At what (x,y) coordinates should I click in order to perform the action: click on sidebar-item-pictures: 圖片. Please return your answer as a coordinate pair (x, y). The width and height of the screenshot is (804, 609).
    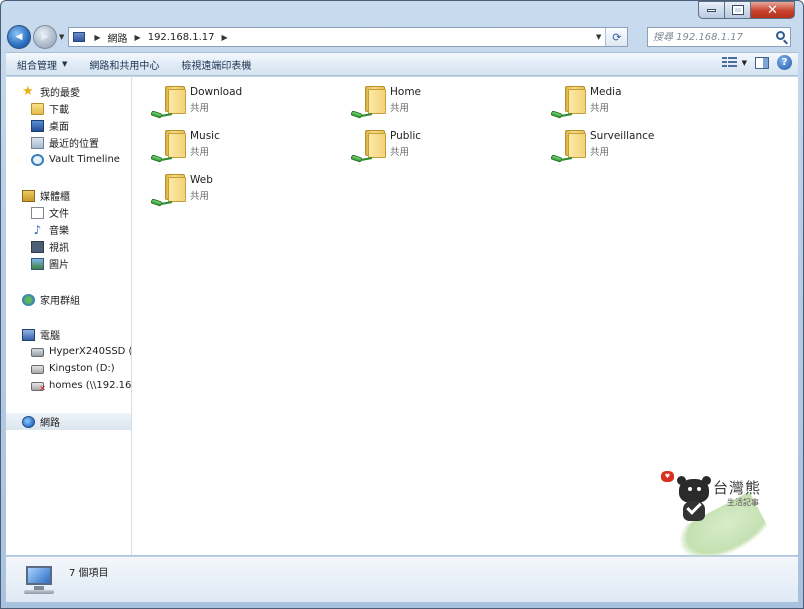
    Looking at the image, I should click on (50, 263).